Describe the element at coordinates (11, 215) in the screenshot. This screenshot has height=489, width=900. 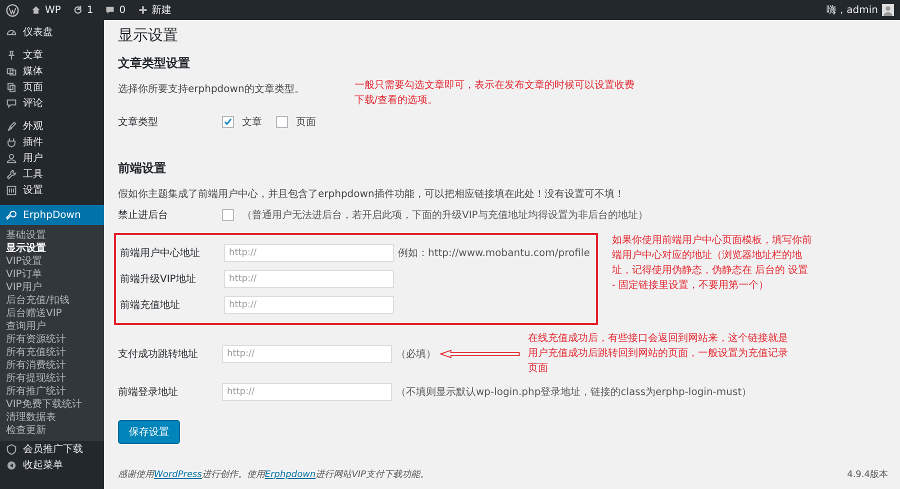
I see `key-icon` at that location.